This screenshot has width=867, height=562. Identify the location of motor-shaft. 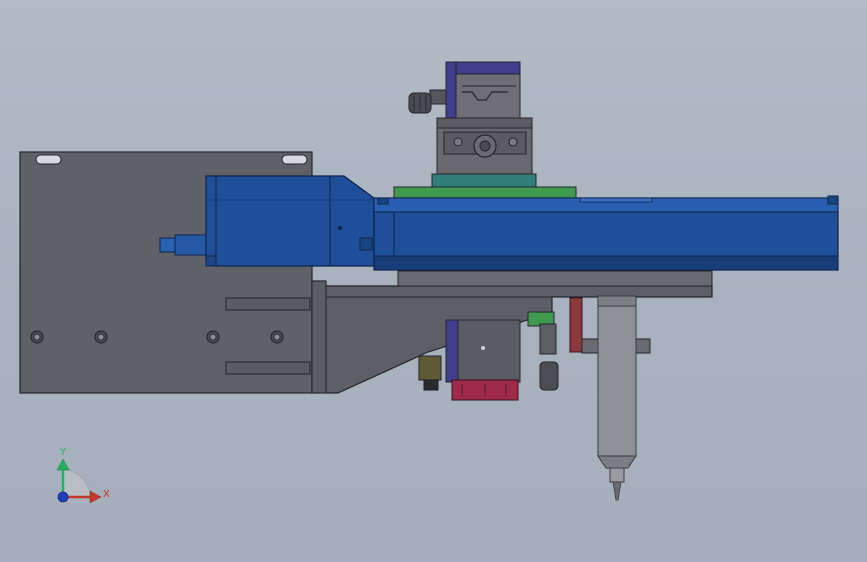
(168, 245).